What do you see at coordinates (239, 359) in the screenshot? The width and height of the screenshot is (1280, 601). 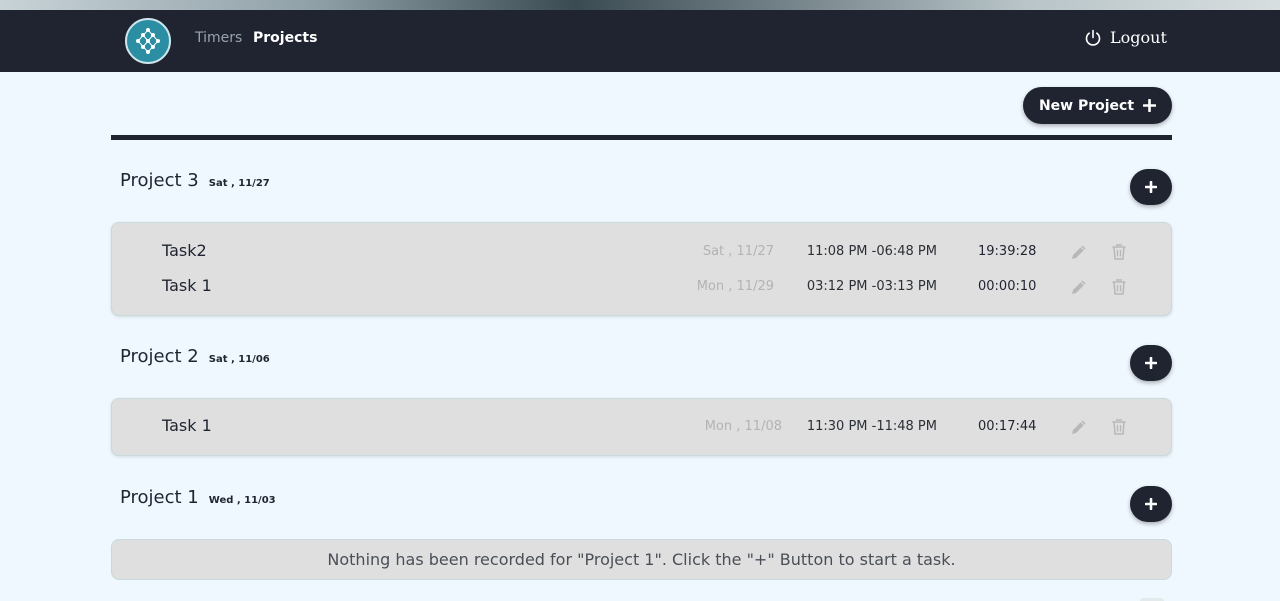 I see `project-date: Sat , 11/06` at bounding box center [239, 359].